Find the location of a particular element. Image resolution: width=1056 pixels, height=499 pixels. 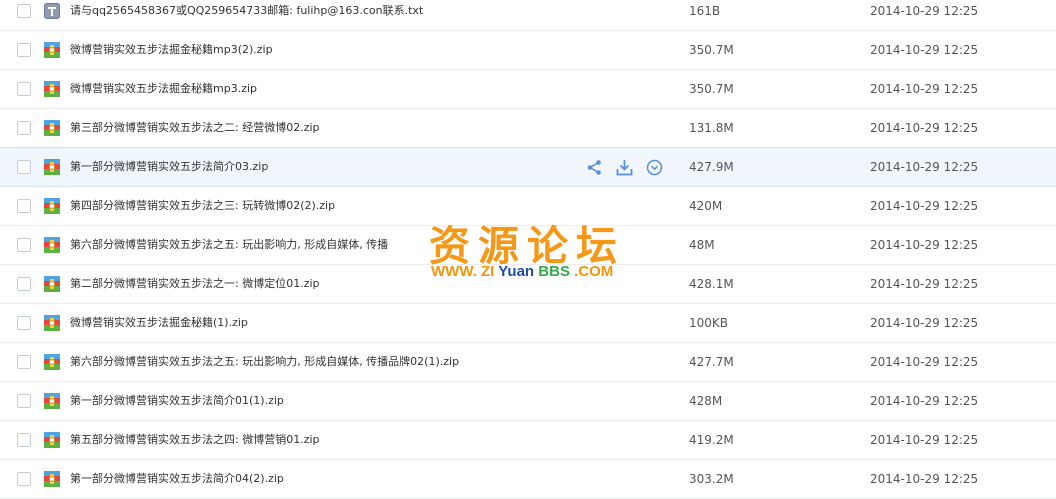

file-size: 427.7M is located at coordinates (711, 362).